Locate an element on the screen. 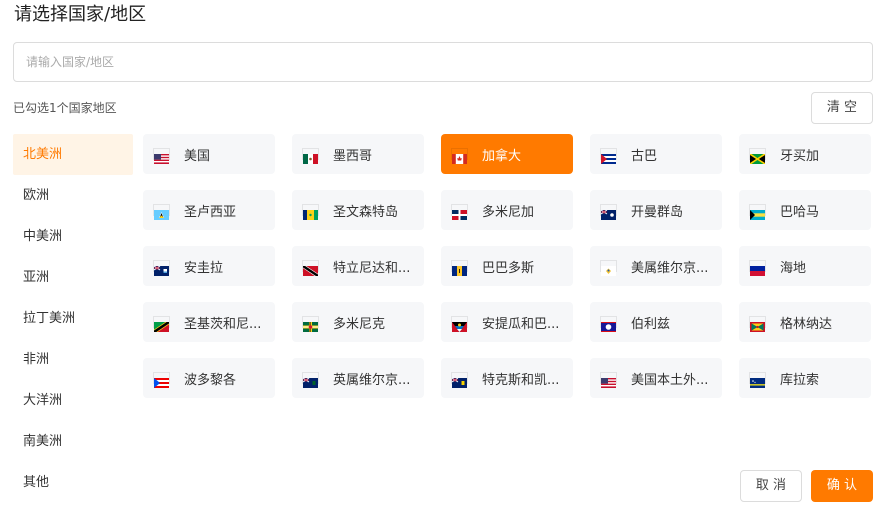 This screenshot has height=517, width=889. country-option: 牙买加 is located at coordinates (805, 154).